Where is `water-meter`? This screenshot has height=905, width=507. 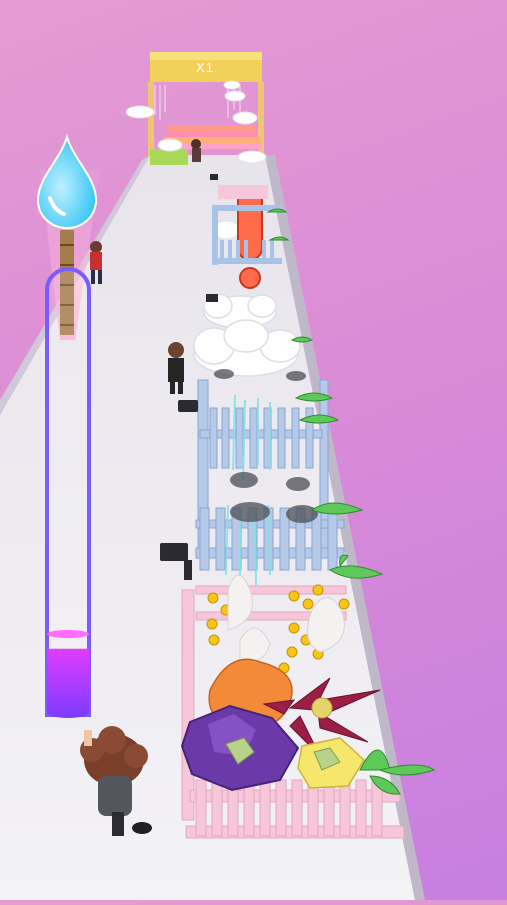
water-meter is located at coordinates (68, 492).